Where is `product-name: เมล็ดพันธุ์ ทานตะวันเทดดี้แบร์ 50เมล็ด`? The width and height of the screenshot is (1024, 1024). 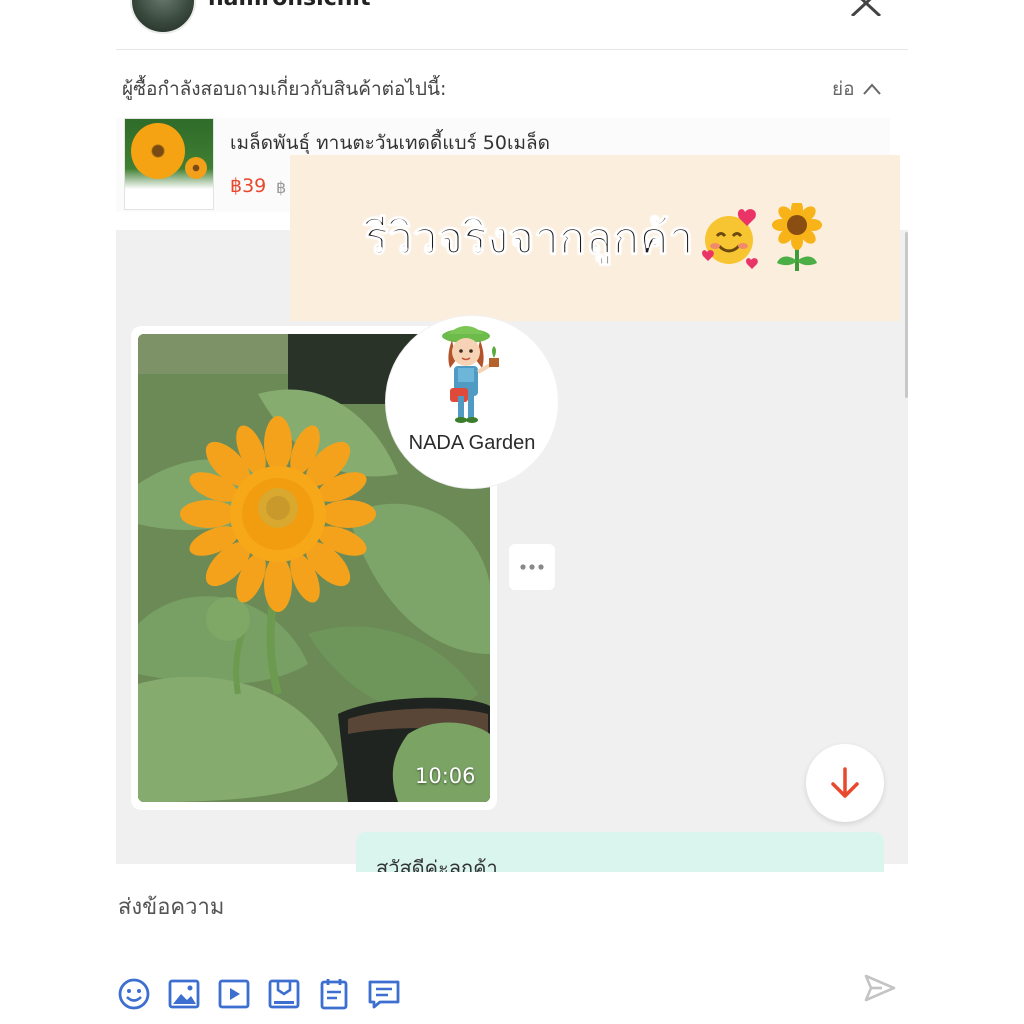 product-name: เมล็ดพันธุ์ ทานตะวันเทดดี้แบร์ 50เมล็ด is located at coordinates (390, 143).